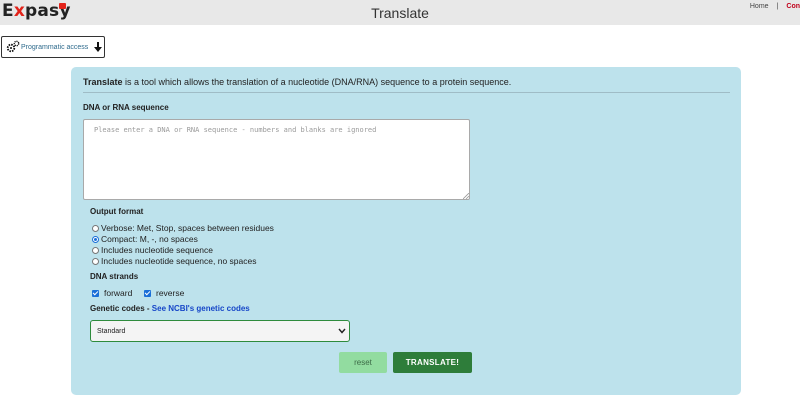 Image resolution: width=800 pixels, height=404 pixels. I want to click on output-option-nucleotide-nospace: Includes nucleotide sequence, no spaces, so click(174, 261).